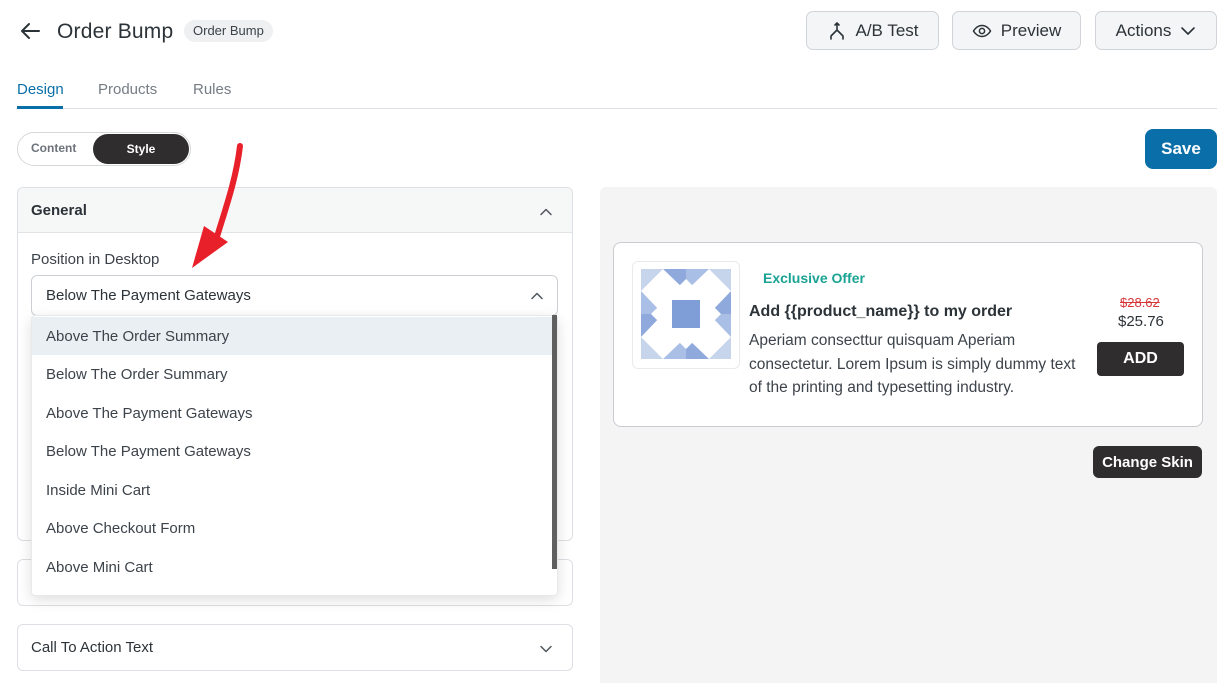 This screenshot has width=1226, height=683. I want to click on actions-label: Actions, so click(1143, 30).